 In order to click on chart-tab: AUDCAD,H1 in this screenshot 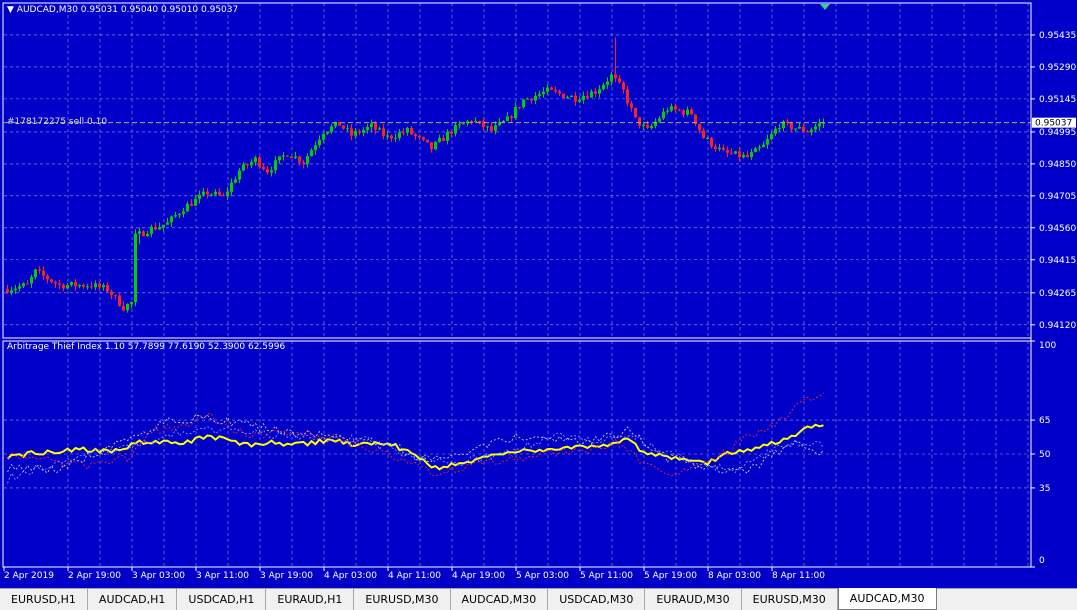, I will do `click(133, 599)`.